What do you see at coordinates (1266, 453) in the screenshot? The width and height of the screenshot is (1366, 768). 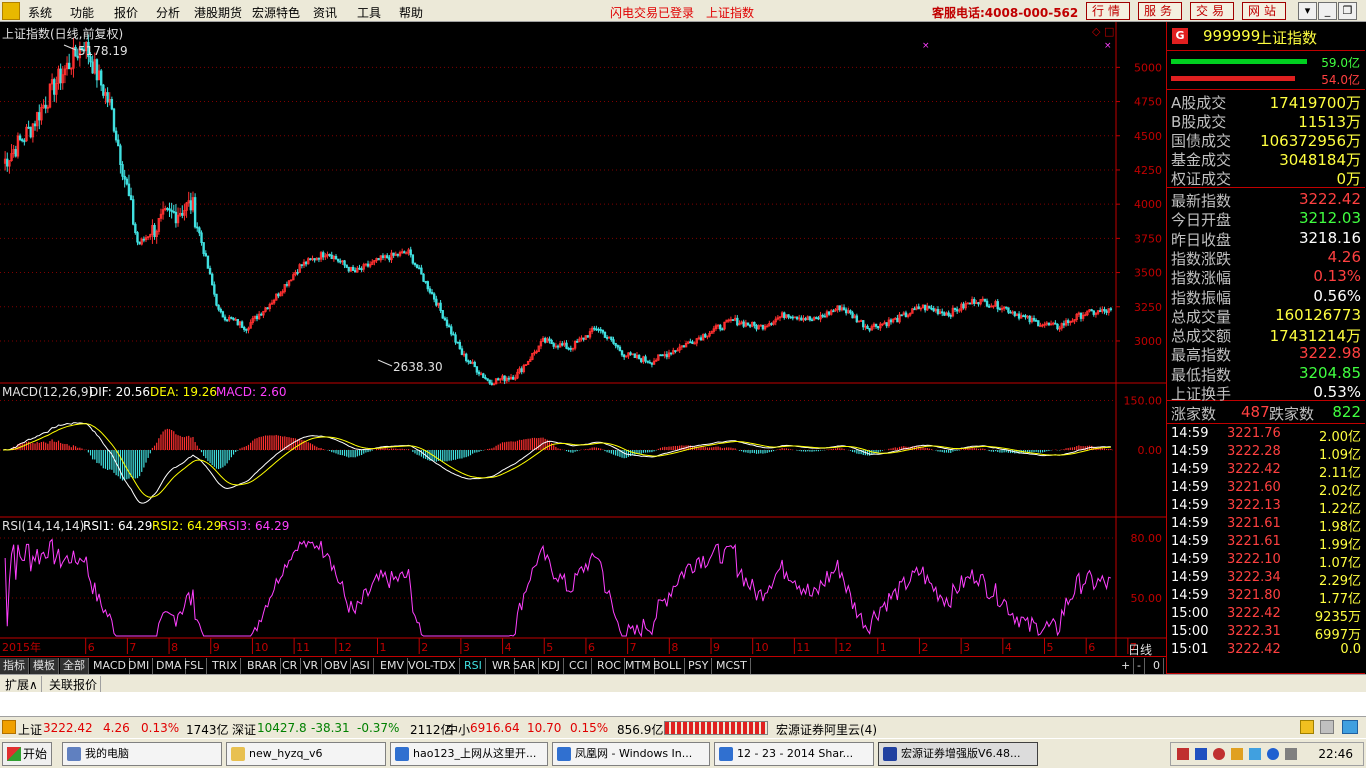 I see `tick-row: 14:59 3222.28 1.09亿` at bounding box center [1266, 453].